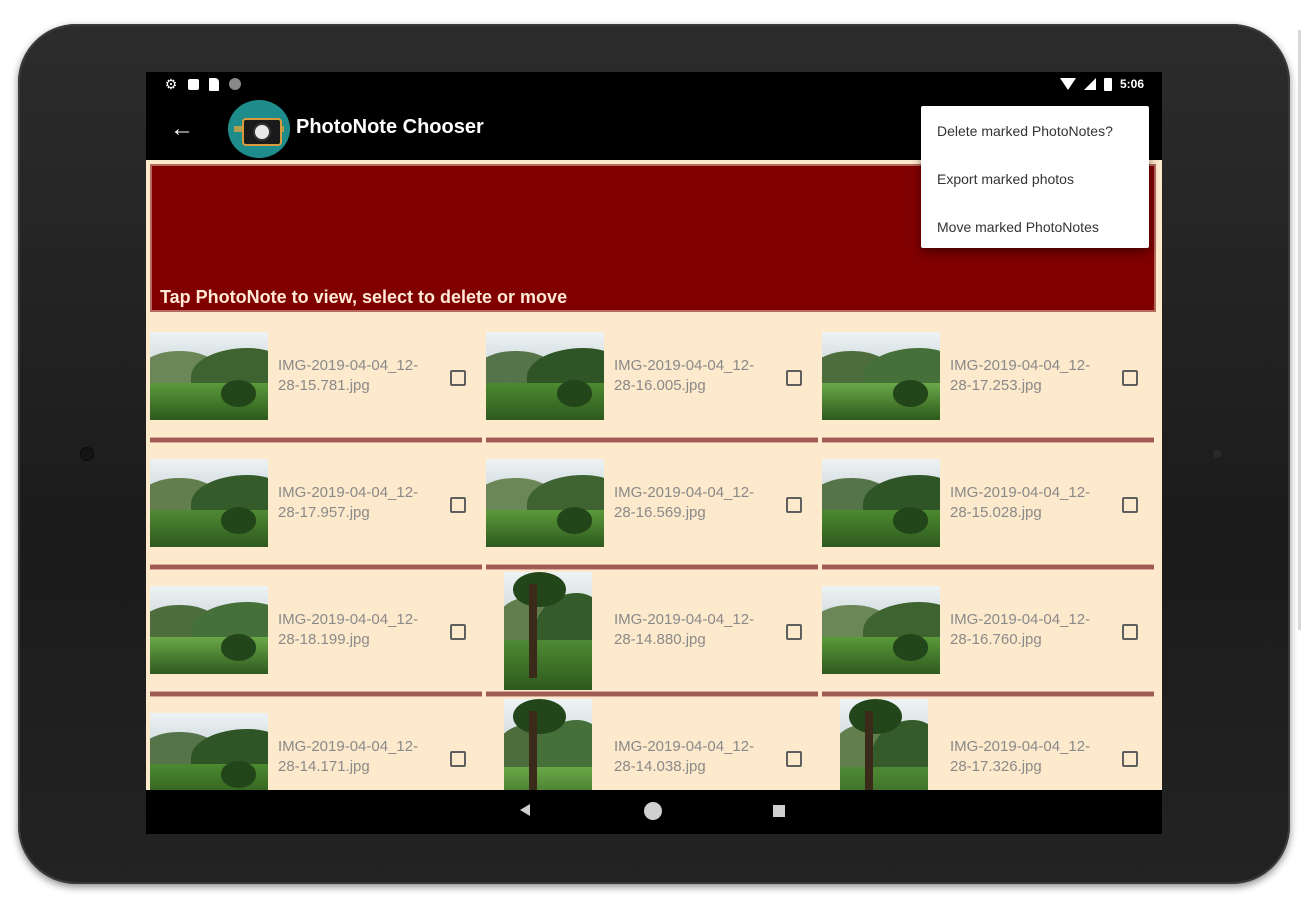  Describe the element at coordinates (654, 85) in the screenshot. I see `status-bar: ⚙ 5:06` at that location.